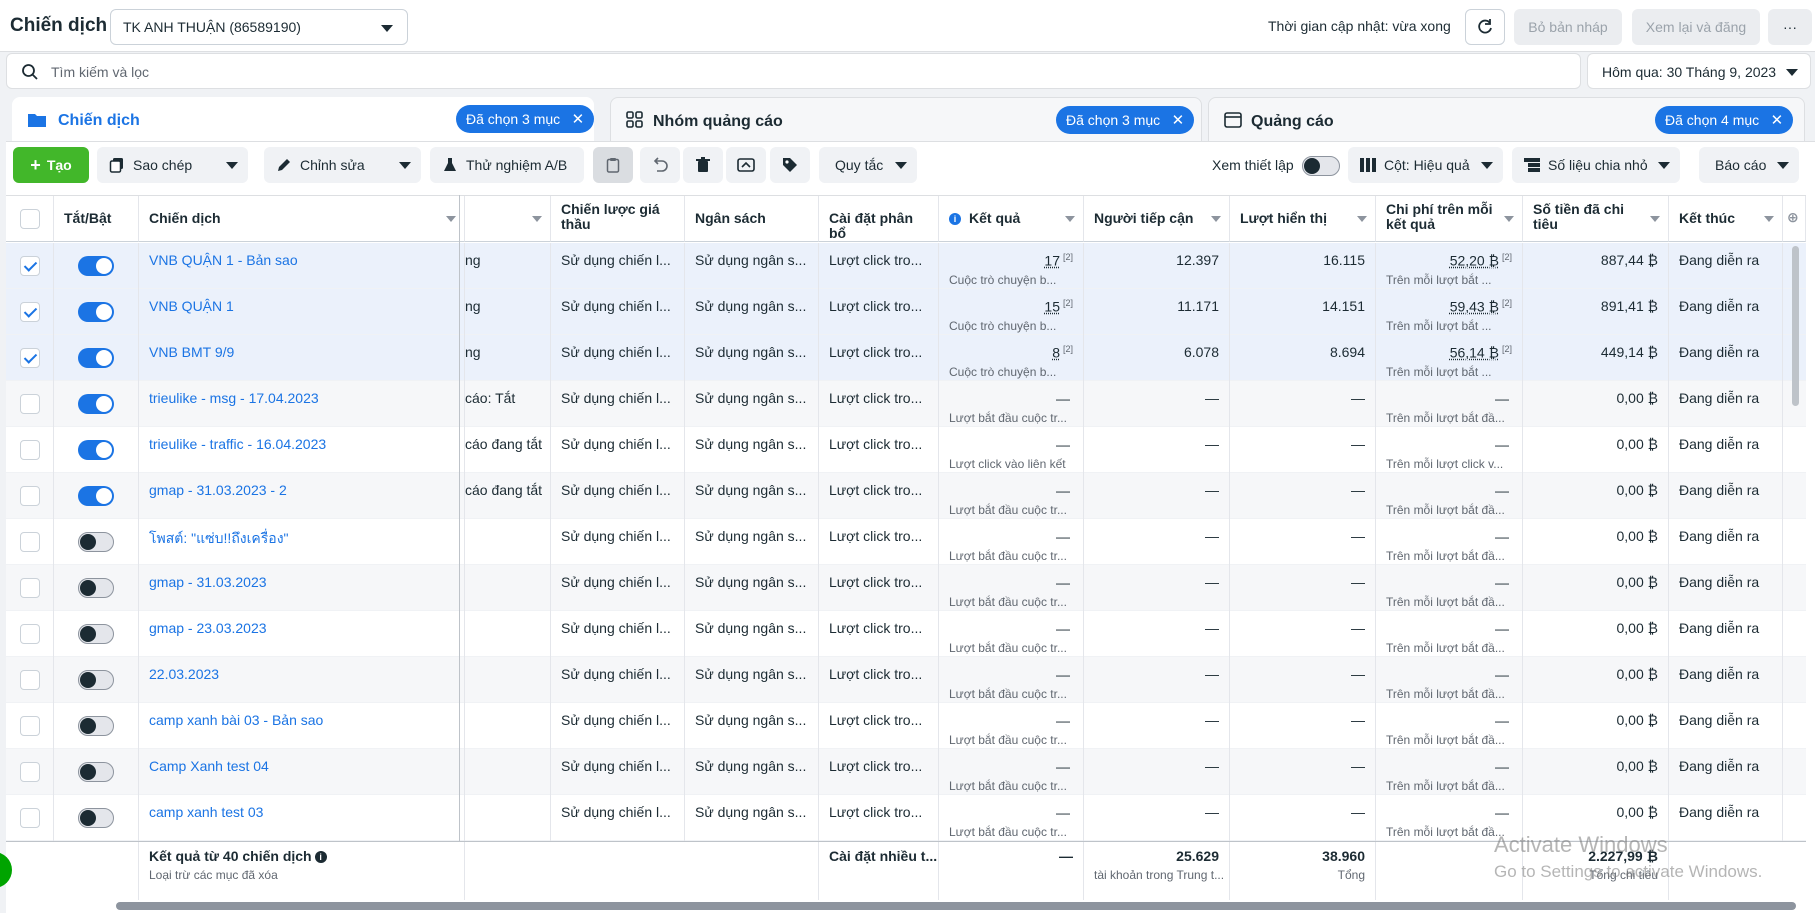 This screenshot has width=1815, height=913. Describe the element at coordinates (302, 634) in the screenshot. I see `campaign-name-link: gmap - 23.03.2023` at that location.